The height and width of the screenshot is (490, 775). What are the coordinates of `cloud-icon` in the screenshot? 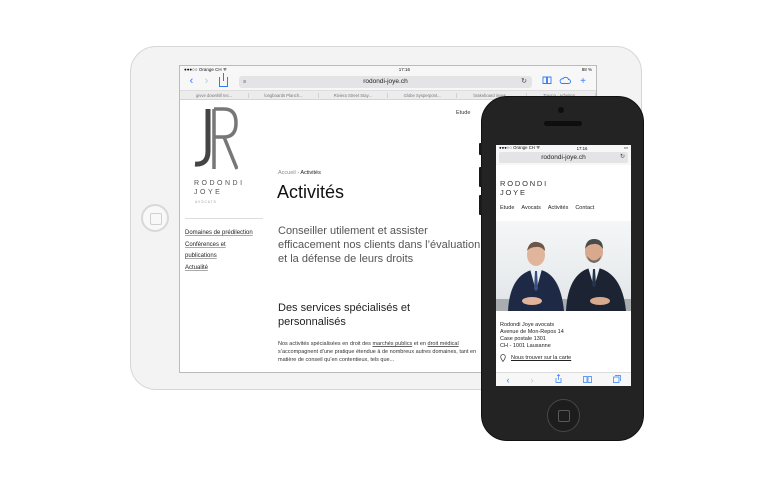 It's located at (565, 81).